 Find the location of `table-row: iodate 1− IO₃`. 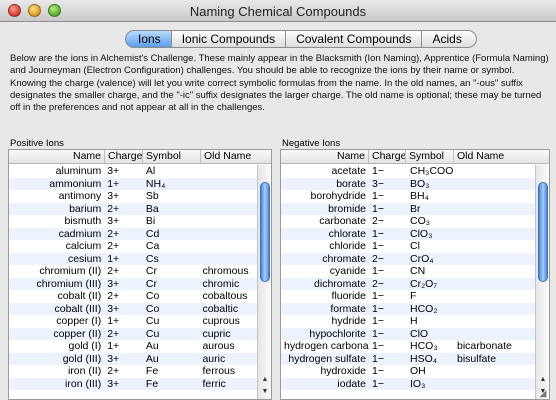

table-row: iodate 1− IO₃ is located at coordinates (408, 383).